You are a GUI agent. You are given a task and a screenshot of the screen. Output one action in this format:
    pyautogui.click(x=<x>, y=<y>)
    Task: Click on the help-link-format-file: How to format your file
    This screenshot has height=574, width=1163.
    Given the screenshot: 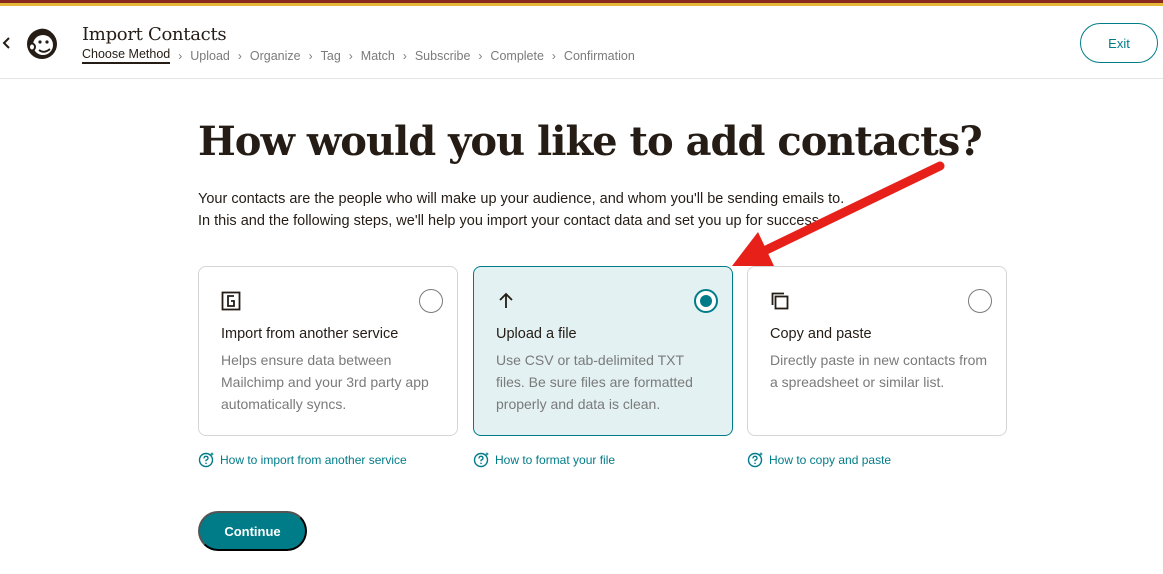 What is the action you would take?
    pyautogui.click(x=544, y=459)
    